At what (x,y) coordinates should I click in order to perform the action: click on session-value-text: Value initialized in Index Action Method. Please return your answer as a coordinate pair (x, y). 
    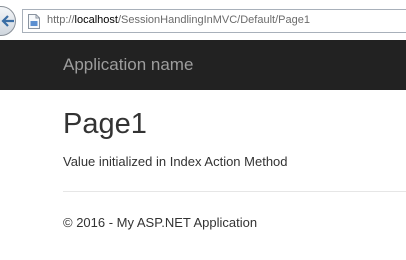
    Looking at the image, I should click on (175, 161).